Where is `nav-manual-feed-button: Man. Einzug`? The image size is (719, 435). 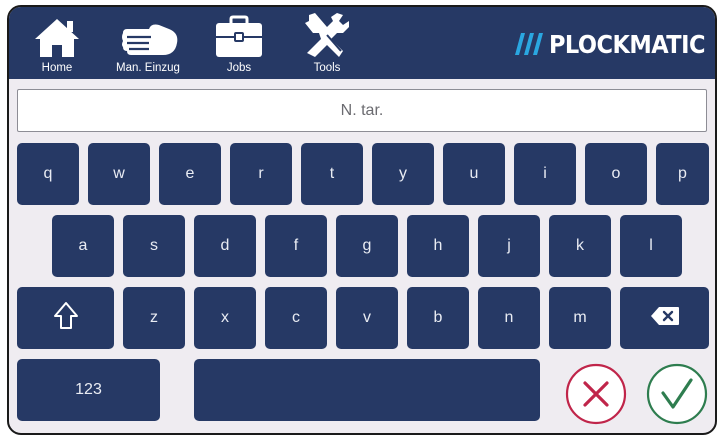
nav-manual-feed-button: Man. Einzug is located at coordinates (148, 43).